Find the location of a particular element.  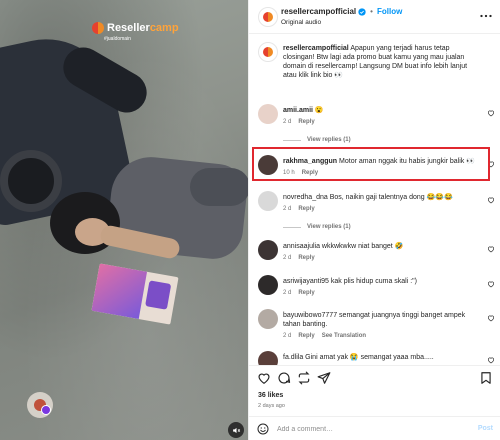

mute-button is located at coordinates (236, 430).